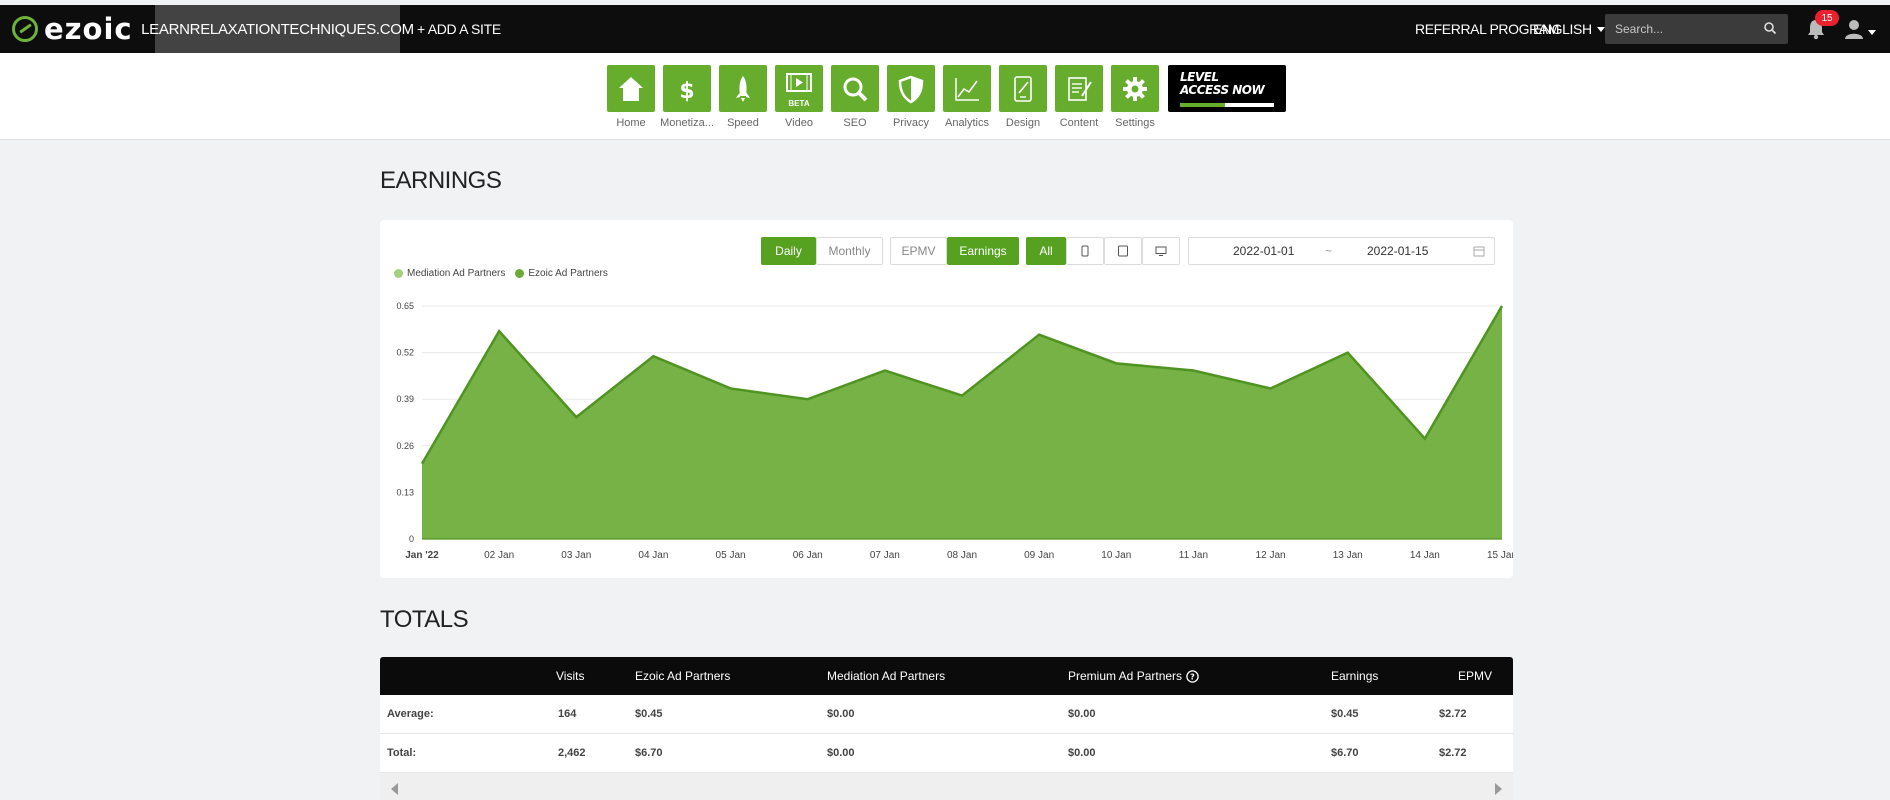 This screenshot has height=800, width=1890. What do you see at coordinates (911, 123) in the screenshot?
I see `nav-label: Privacy` at bounding box center [911, 123].